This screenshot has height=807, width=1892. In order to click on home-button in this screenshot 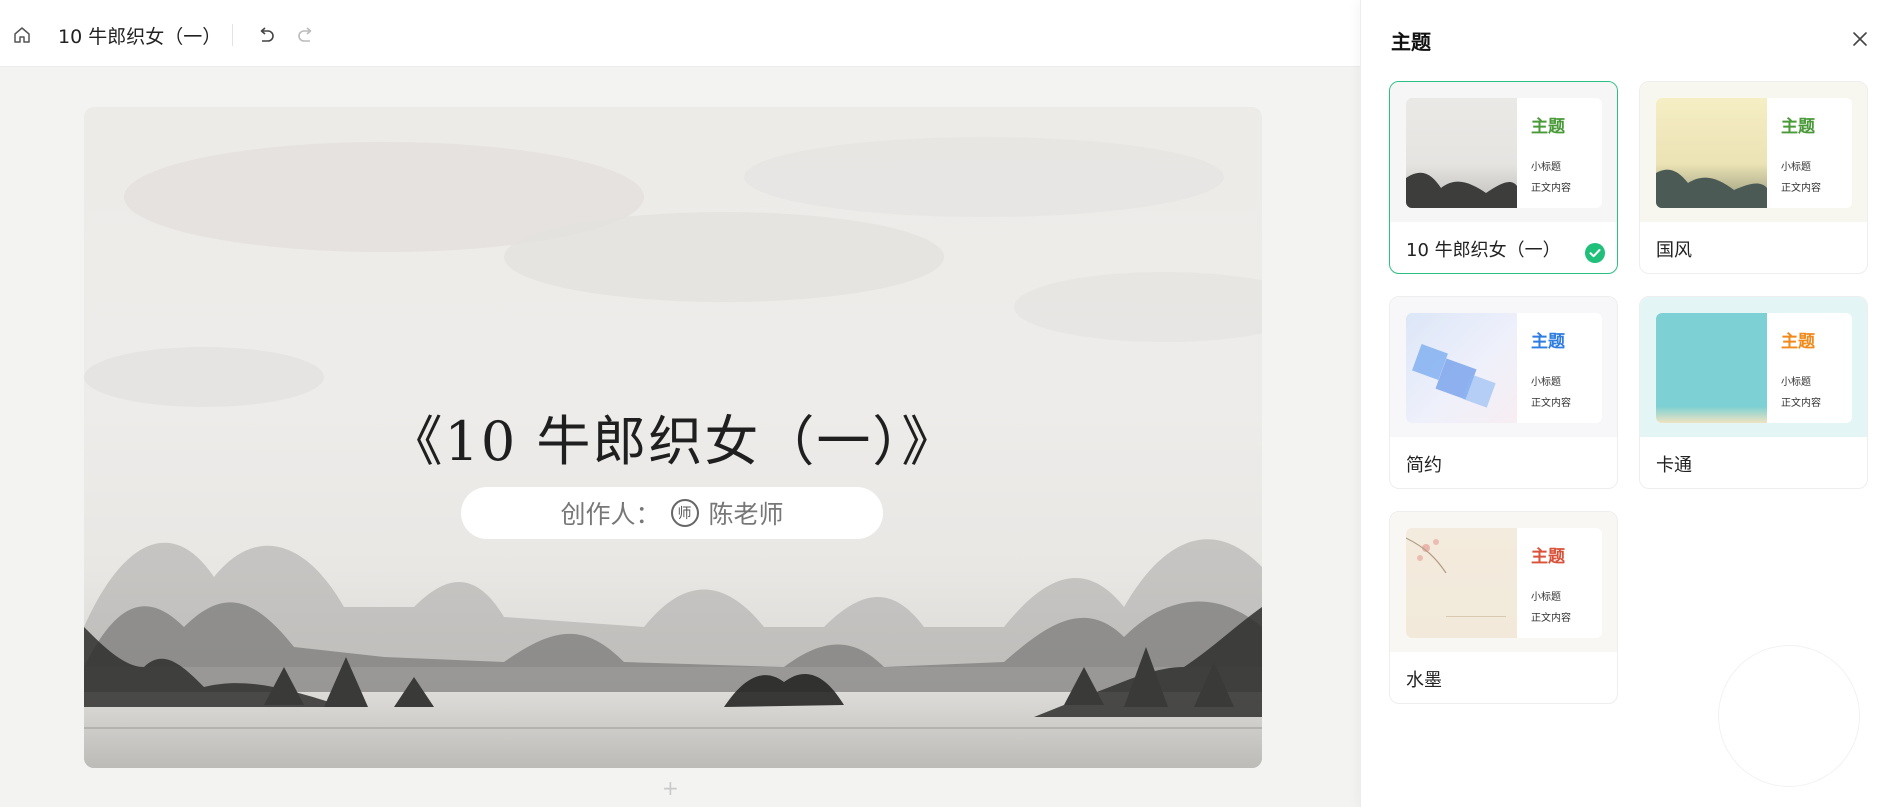, I will do `click(22, 35)`.